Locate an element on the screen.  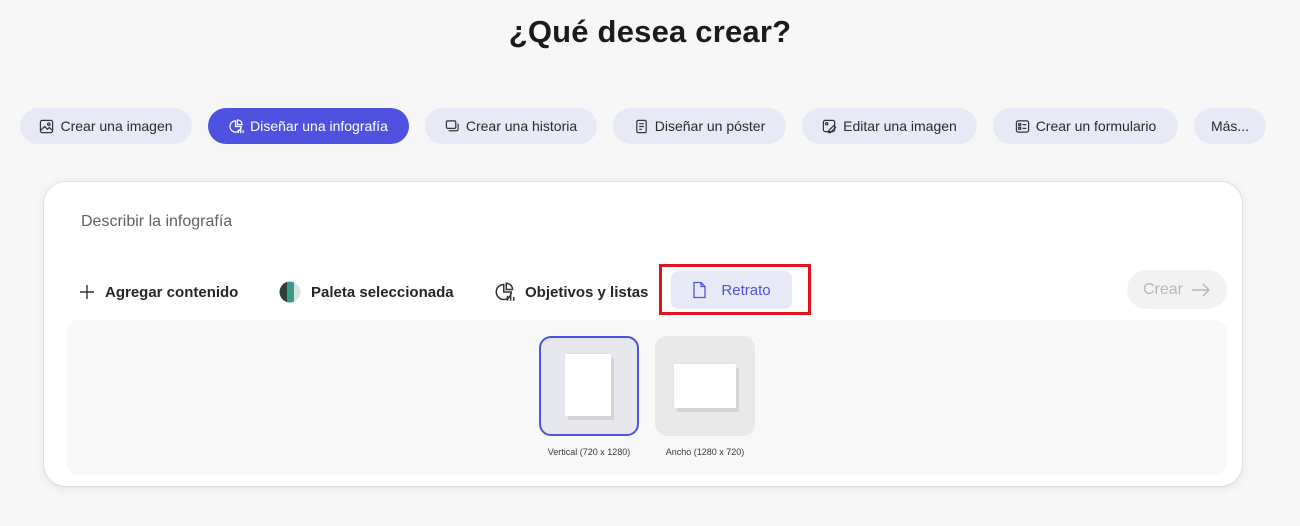
create-label: Crear is located at coordinates (1162, 289).